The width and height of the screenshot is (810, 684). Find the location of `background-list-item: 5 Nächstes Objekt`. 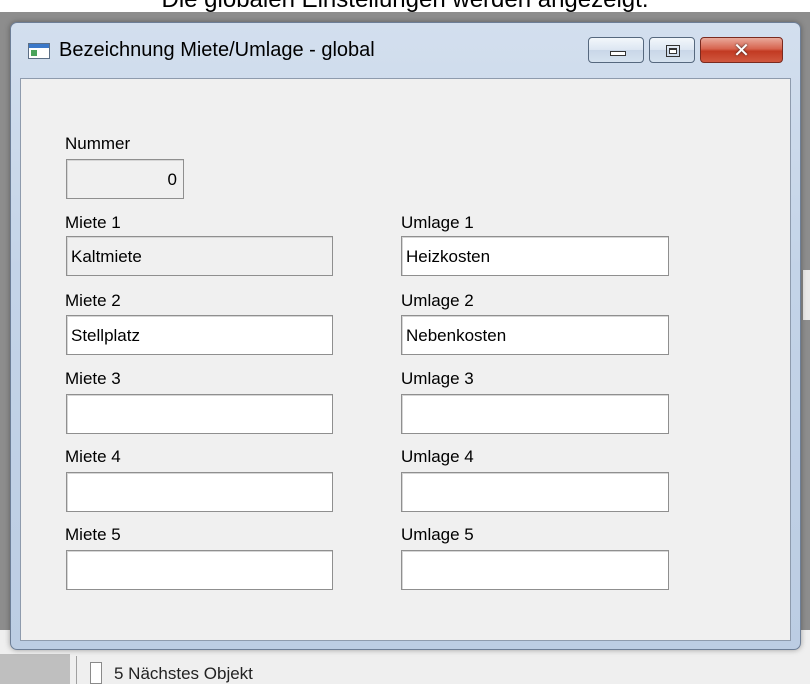

background-list-item: 5 Nächstes Objekt is located at coordinates (183, 673).